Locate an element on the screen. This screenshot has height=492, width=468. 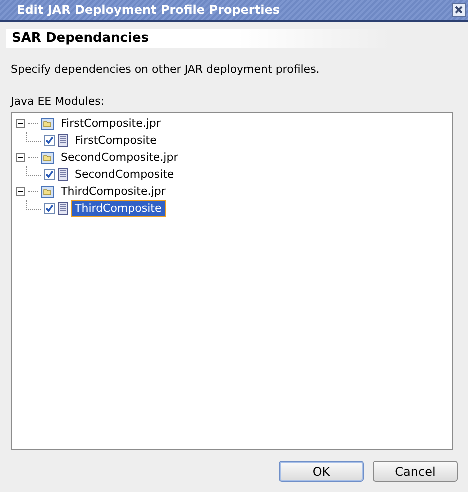
tree-item: SecondComposite.jpr is located at coordinates (119, 157).